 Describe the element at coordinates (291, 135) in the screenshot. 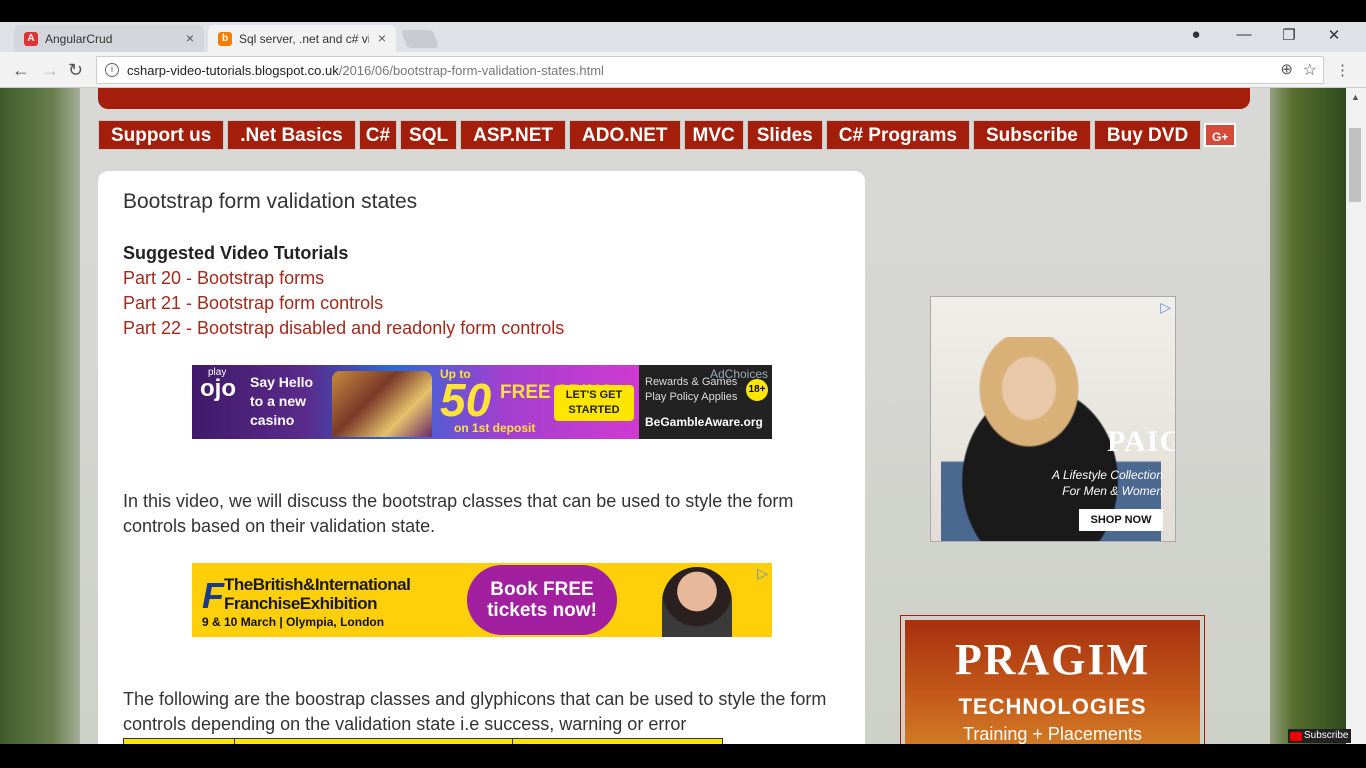

I see `nav-net-basics: .Net Basics` at that location.